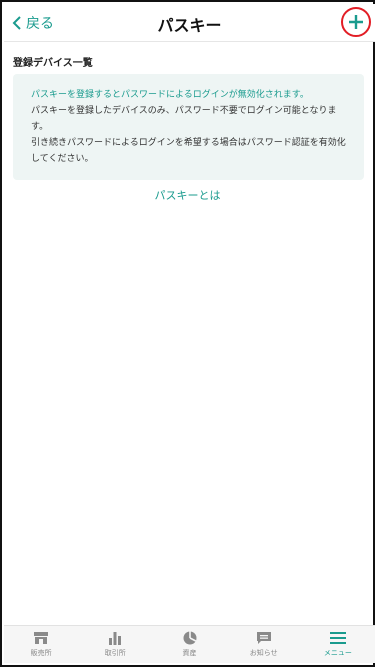 The image size is (375, 667). Describe the element at coordinates (337, 653) in the screenshot. I see `tab-label: メニュー` at that location.